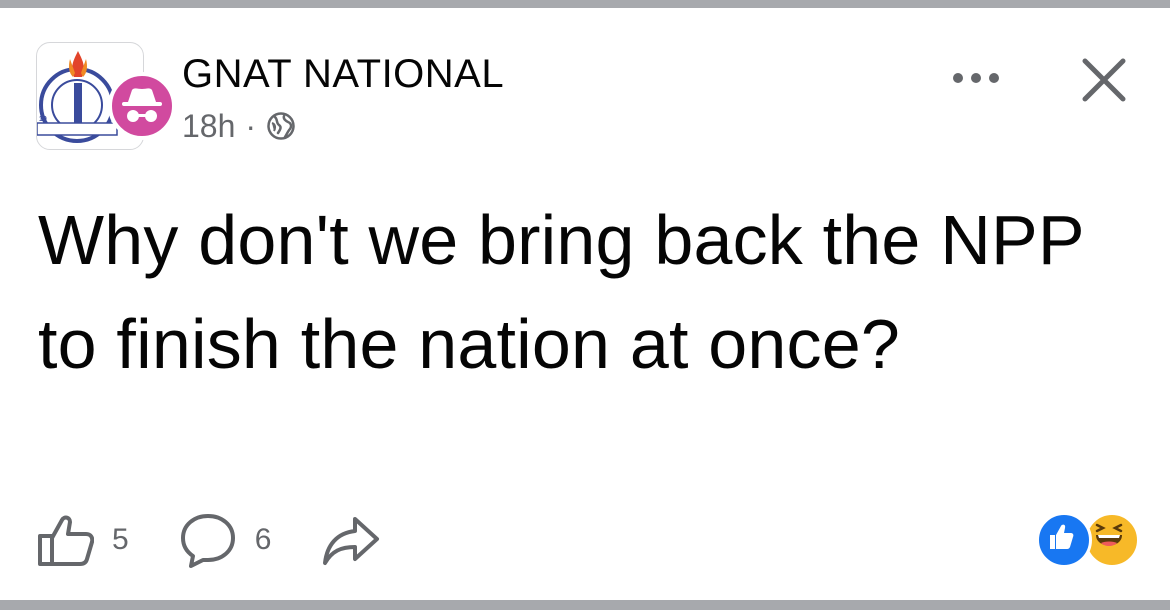 This screenshot has height=610, width=1170. Describe the element at coordinates (66, 540) in the screenshot. I see `like-icon` at that location.